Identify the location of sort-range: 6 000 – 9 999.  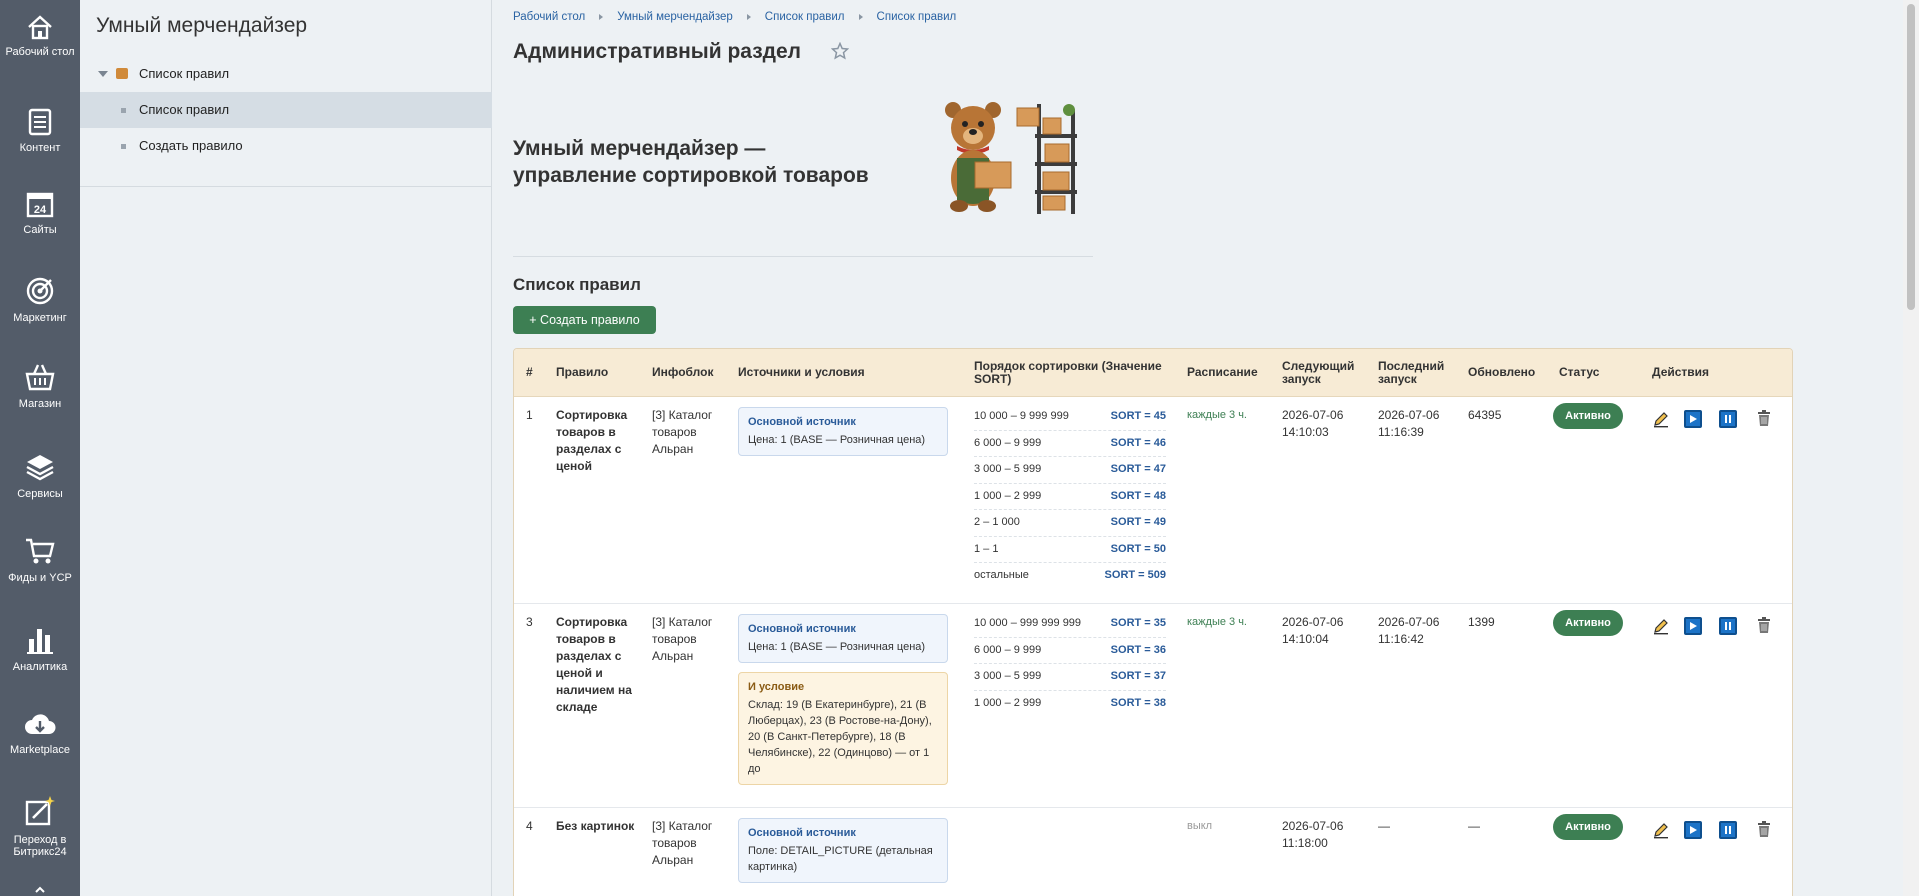
(1008, 649).